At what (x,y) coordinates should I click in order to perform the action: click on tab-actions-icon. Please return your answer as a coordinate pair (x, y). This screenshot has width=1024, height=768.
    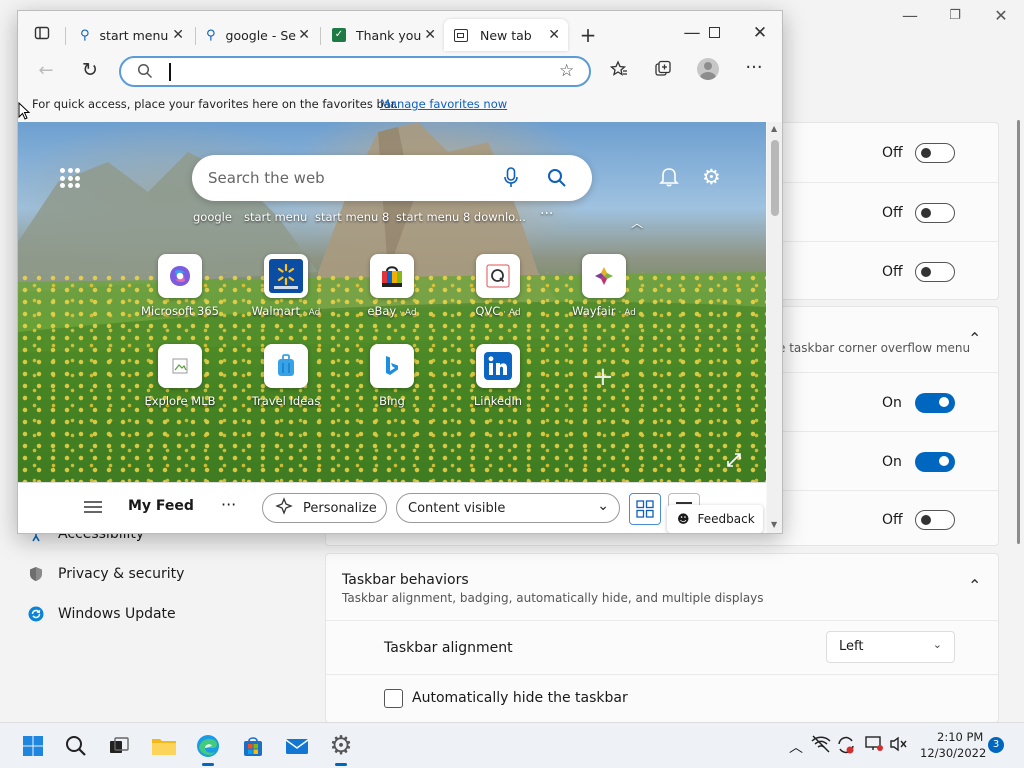
    Looking at the image, I should click on (42, 35).